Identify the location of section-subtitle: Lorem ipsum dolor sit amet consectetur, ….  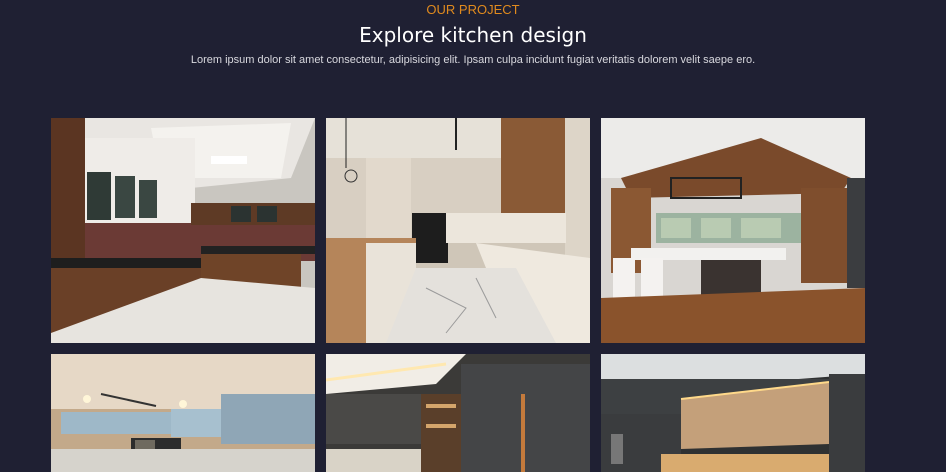
(473, 60).